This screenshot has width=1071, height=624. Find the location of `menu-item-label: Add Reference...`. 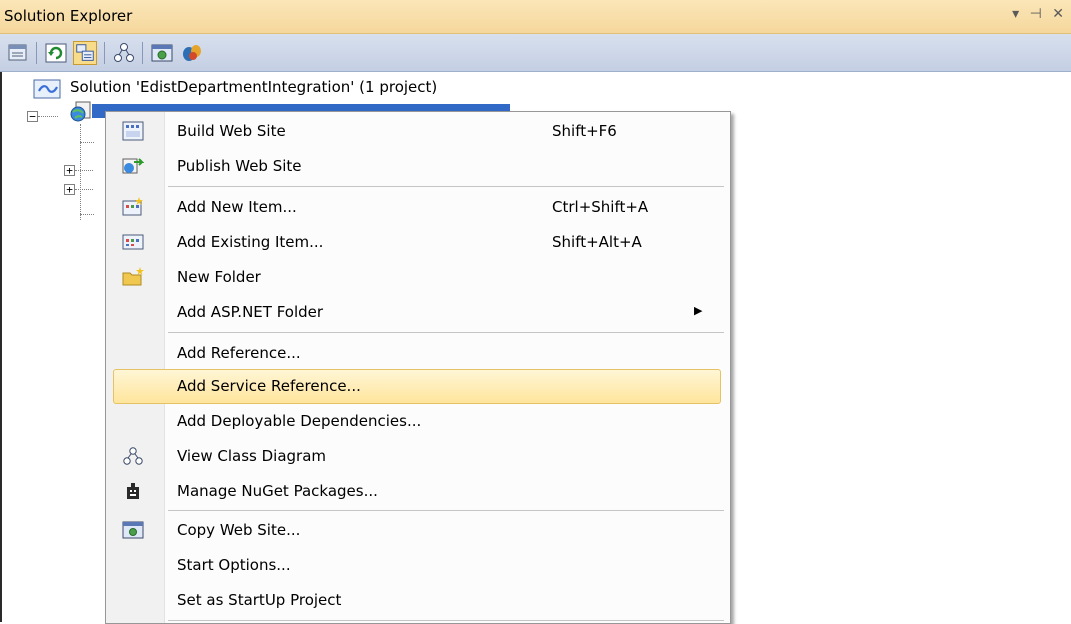

menu-item-label: Add Reference... is located at coordinates (239, 353).